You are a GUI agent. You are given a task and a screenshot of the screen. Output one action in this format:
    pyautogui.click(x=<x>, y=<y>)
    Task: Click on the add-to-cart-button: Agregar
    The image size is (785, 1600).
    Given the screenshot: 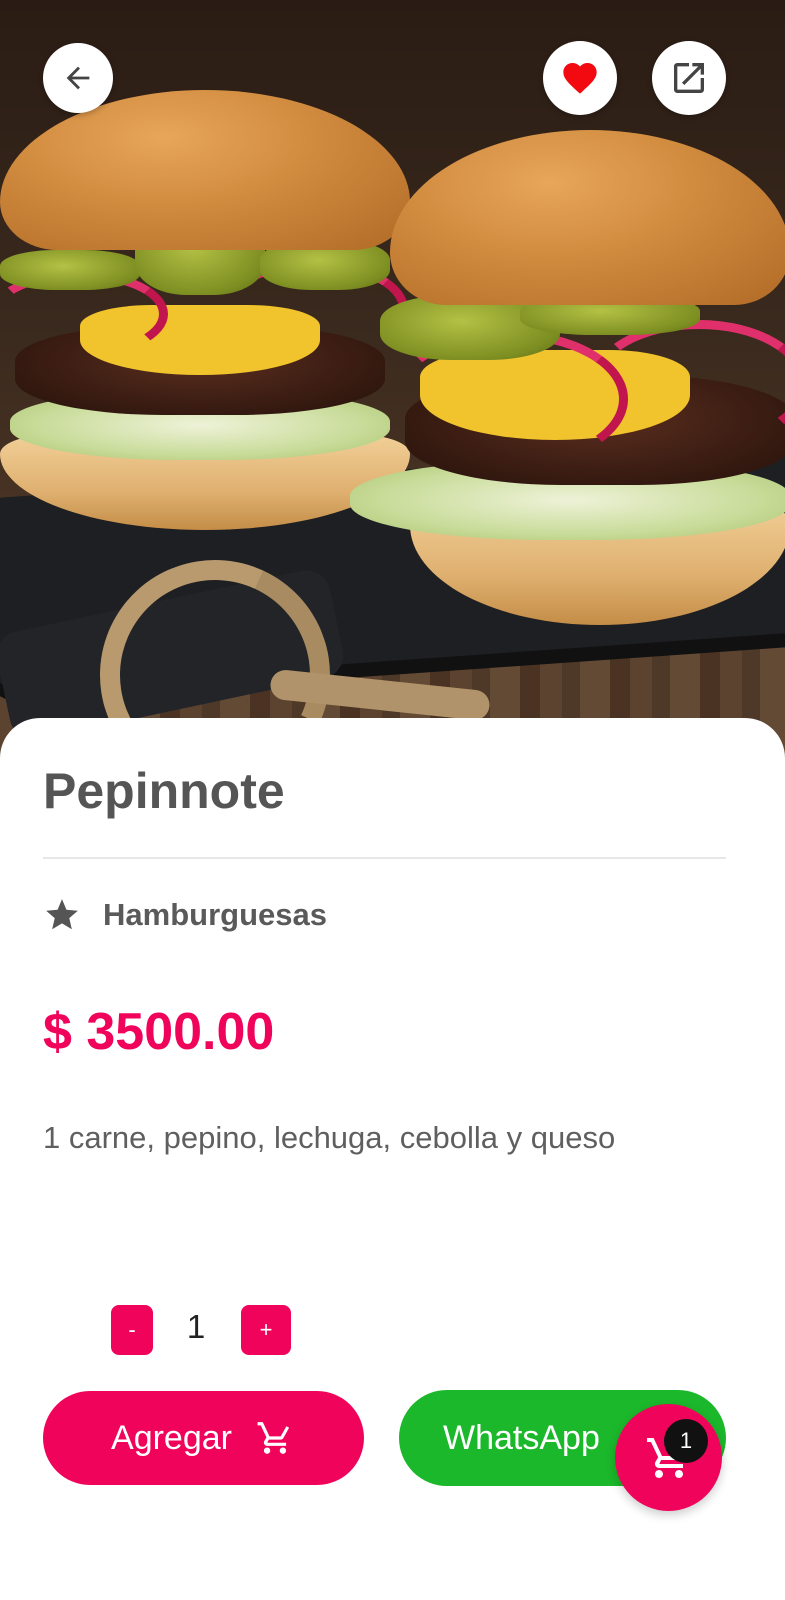 What is the action you would take?
    pyautogui.click(x=203, y=1438)
    